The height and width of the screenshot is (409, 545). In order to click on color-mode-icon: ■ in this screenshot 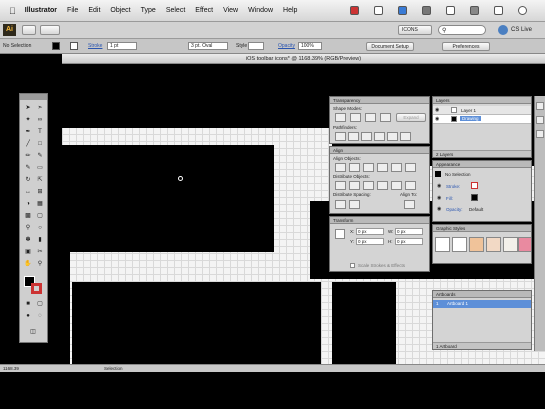, I will do `click(28, 303)`.